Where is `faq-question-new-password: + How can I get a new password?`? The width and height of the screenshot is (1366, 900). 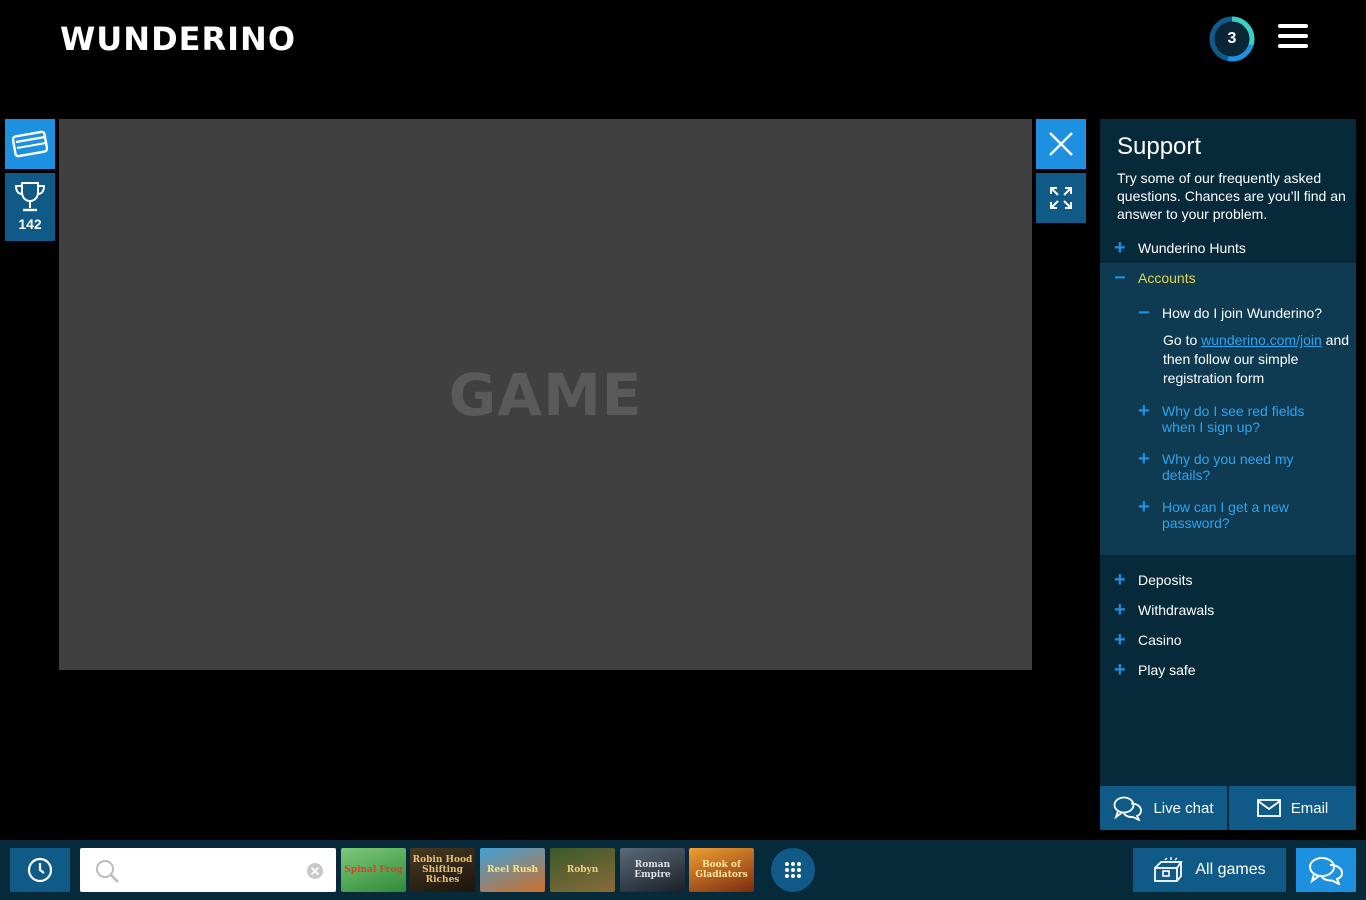
faq-question-new-password: + How can I get a new password? is located at coordinates (1235, 513).